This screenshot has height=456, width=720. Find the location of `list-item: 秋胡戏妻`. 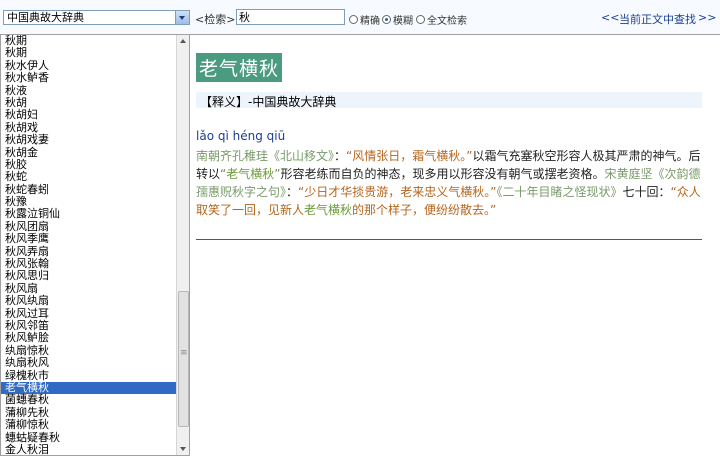

list-item: 秋胡戏妻 is located at coordinates (89, 139).